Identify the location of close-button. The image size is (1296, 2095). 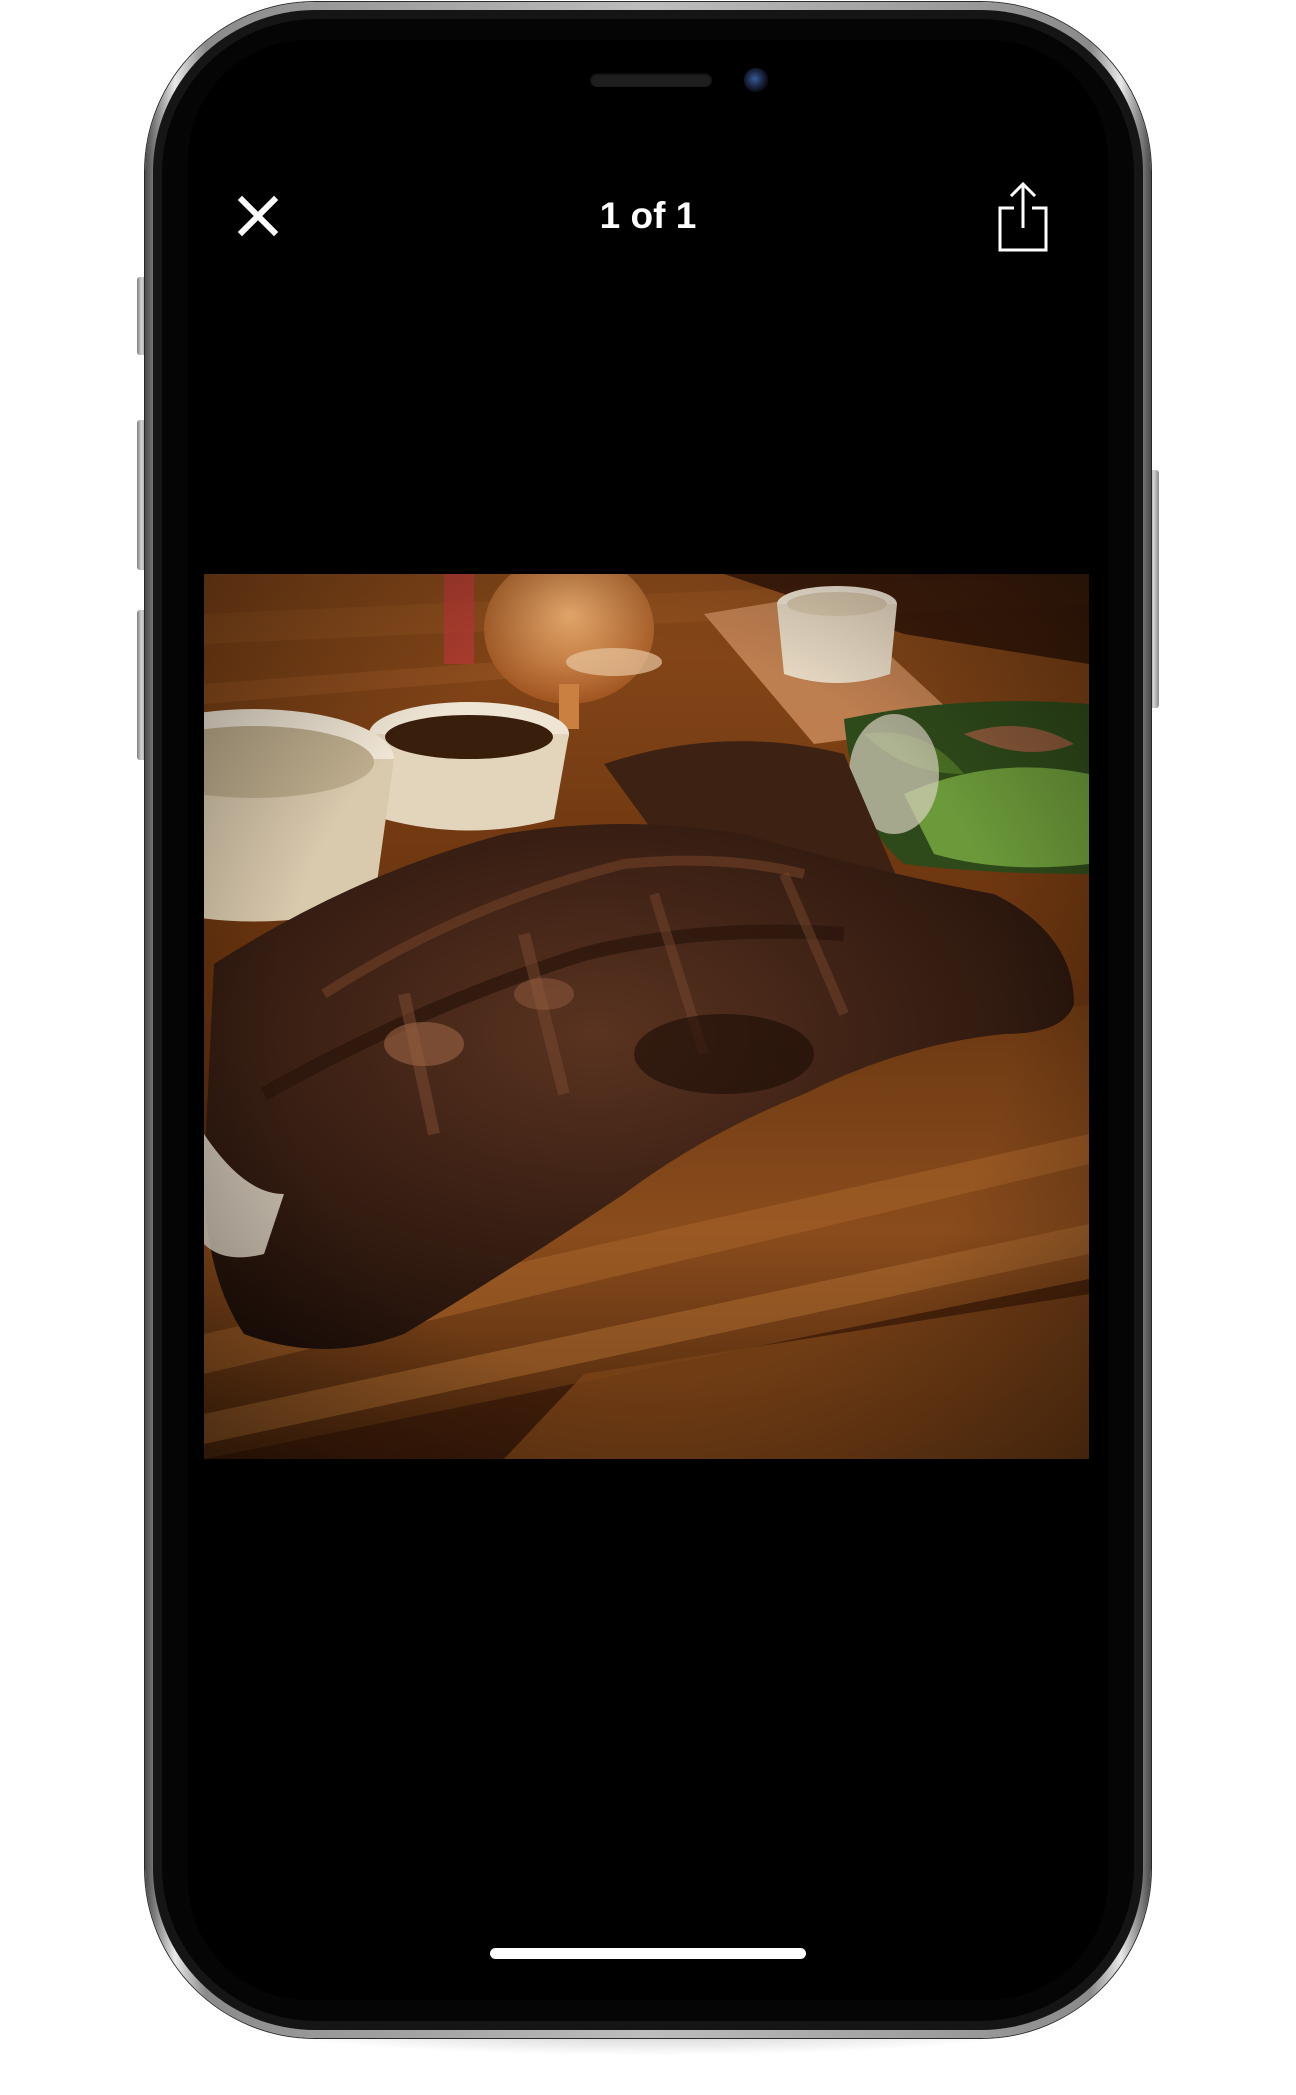
(258, 216).